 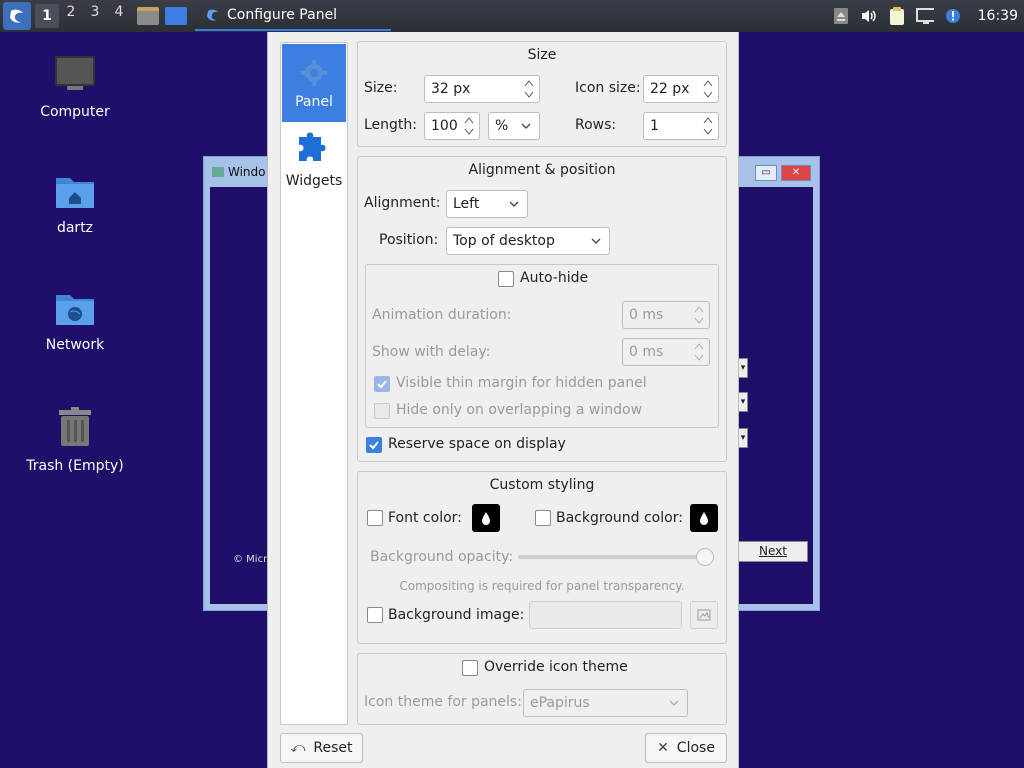 What do you see at coordinates (282, 15) in the screenshot?
I see `task-title: Configure Panel` at bounding box center [282, 15].